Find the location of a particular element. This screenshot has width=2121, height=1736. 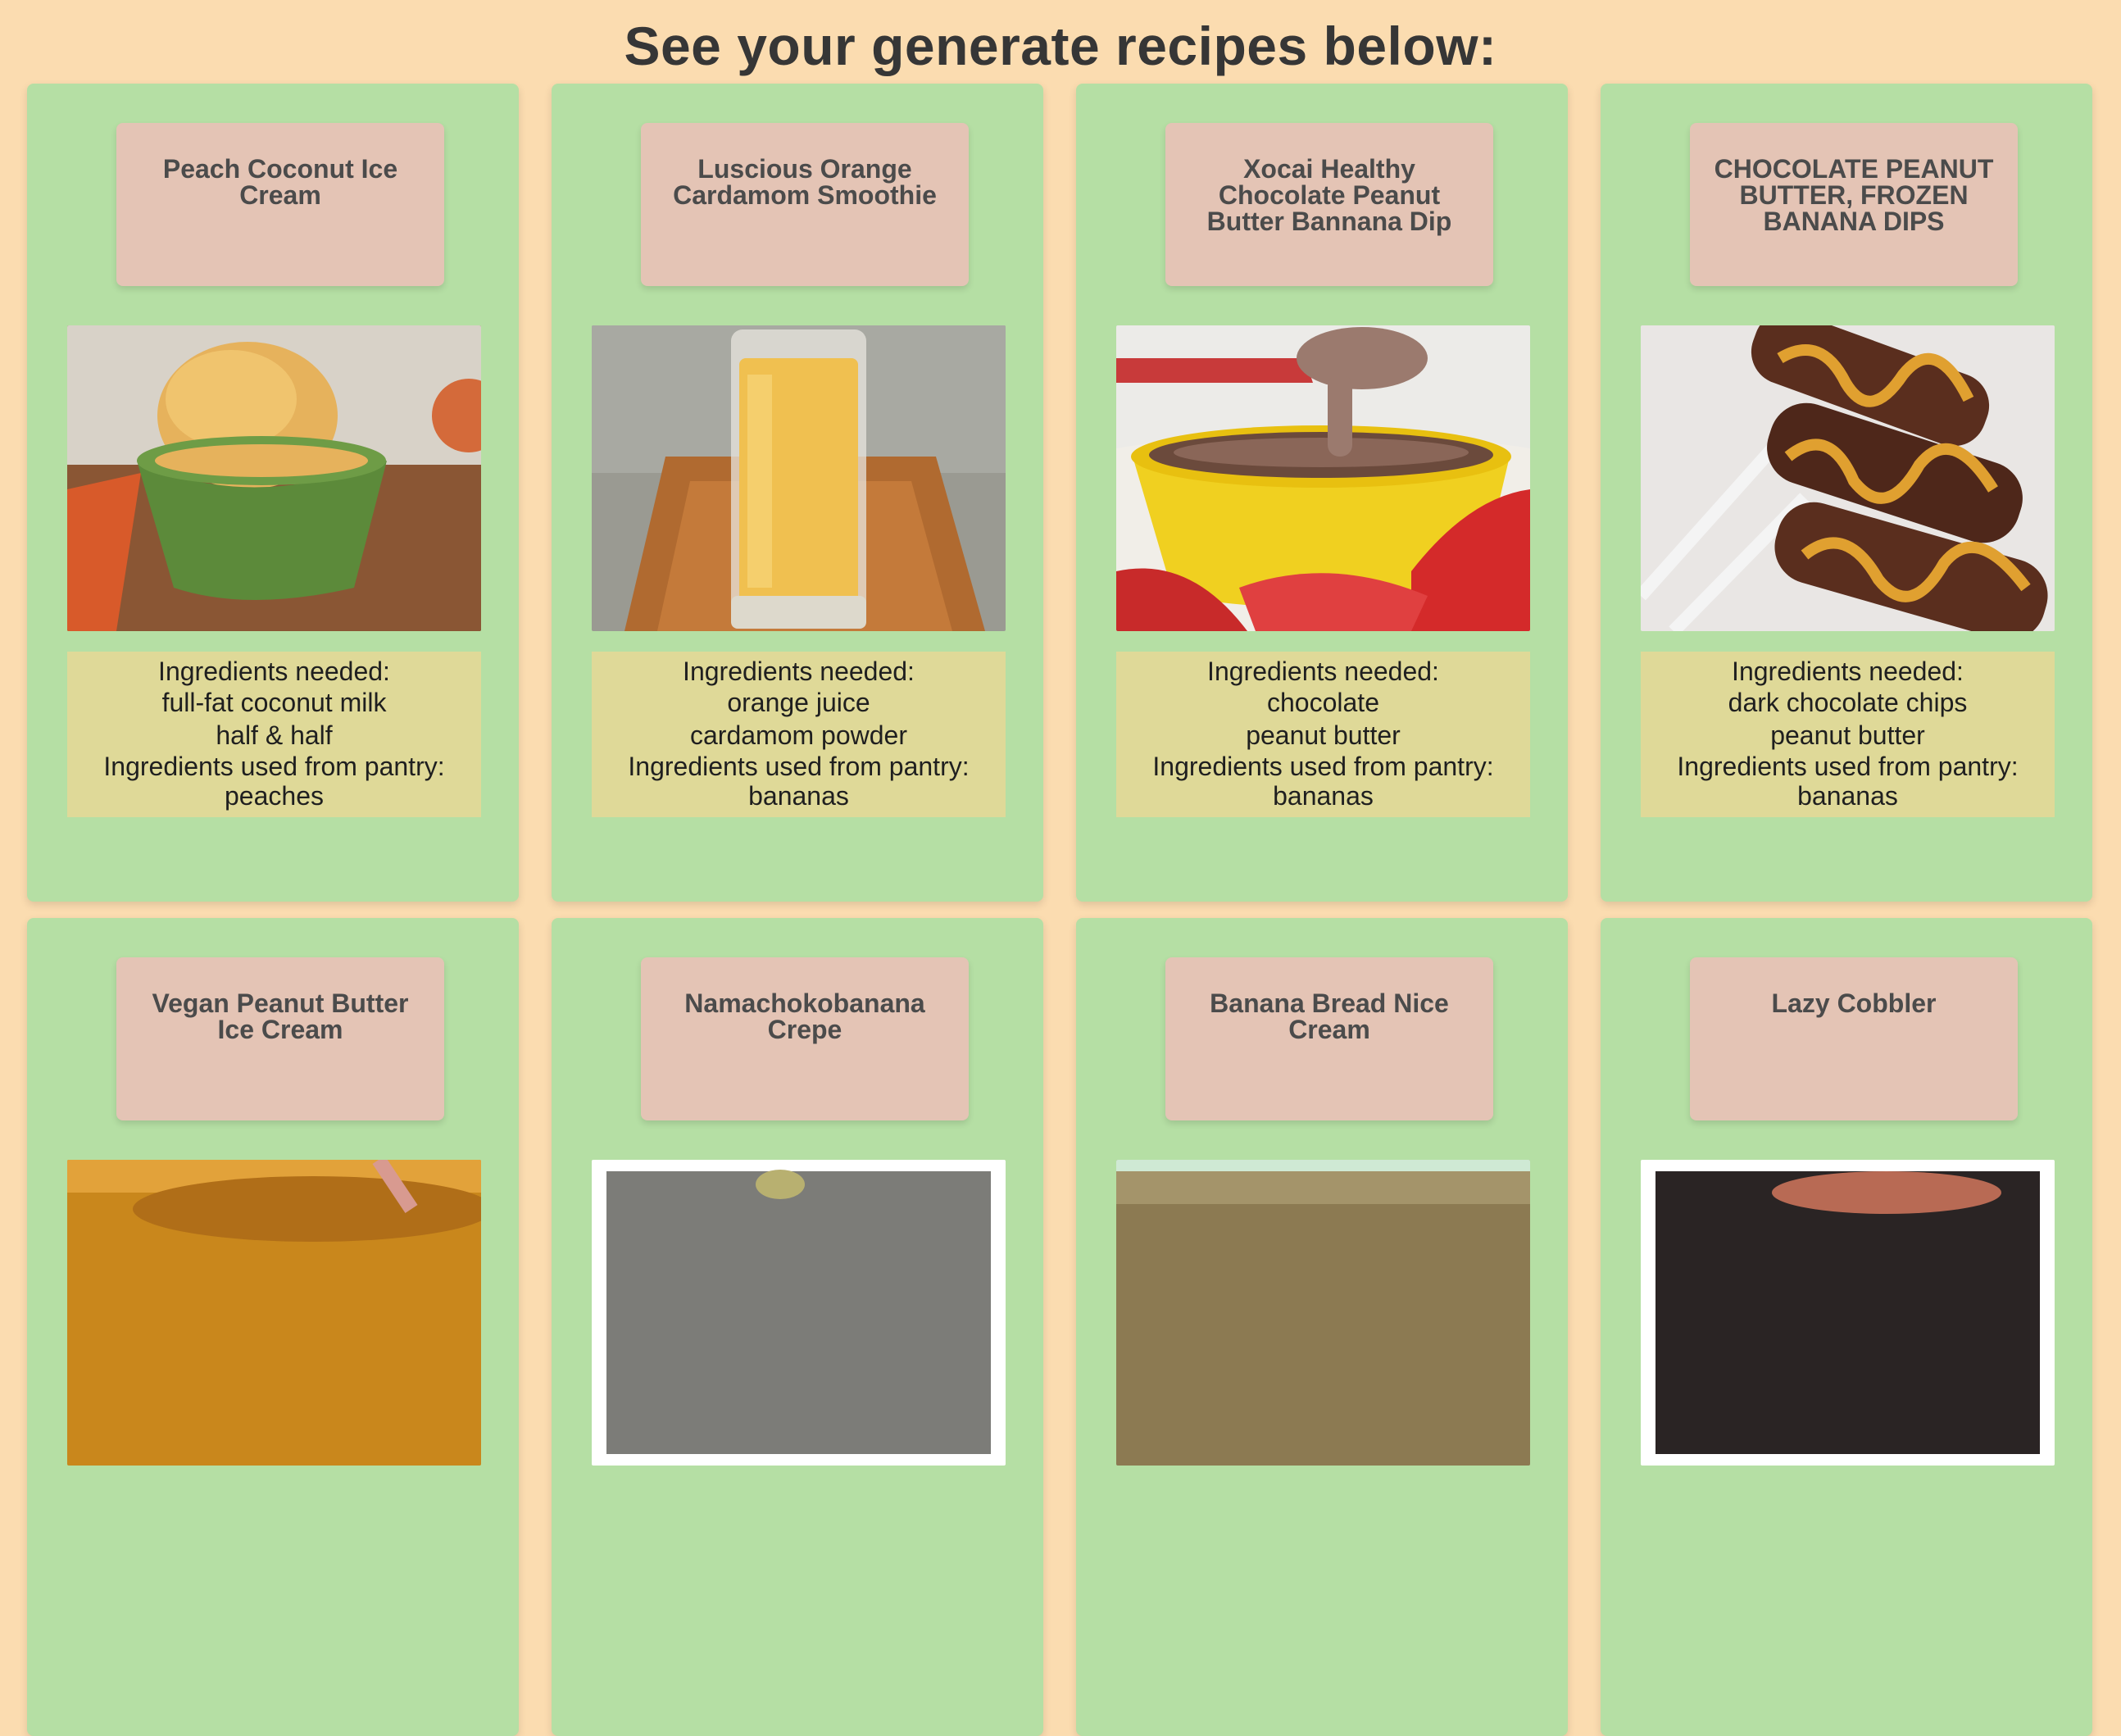

ingredient-item: full-fat coconut milk is located at coordinates (274, 702).